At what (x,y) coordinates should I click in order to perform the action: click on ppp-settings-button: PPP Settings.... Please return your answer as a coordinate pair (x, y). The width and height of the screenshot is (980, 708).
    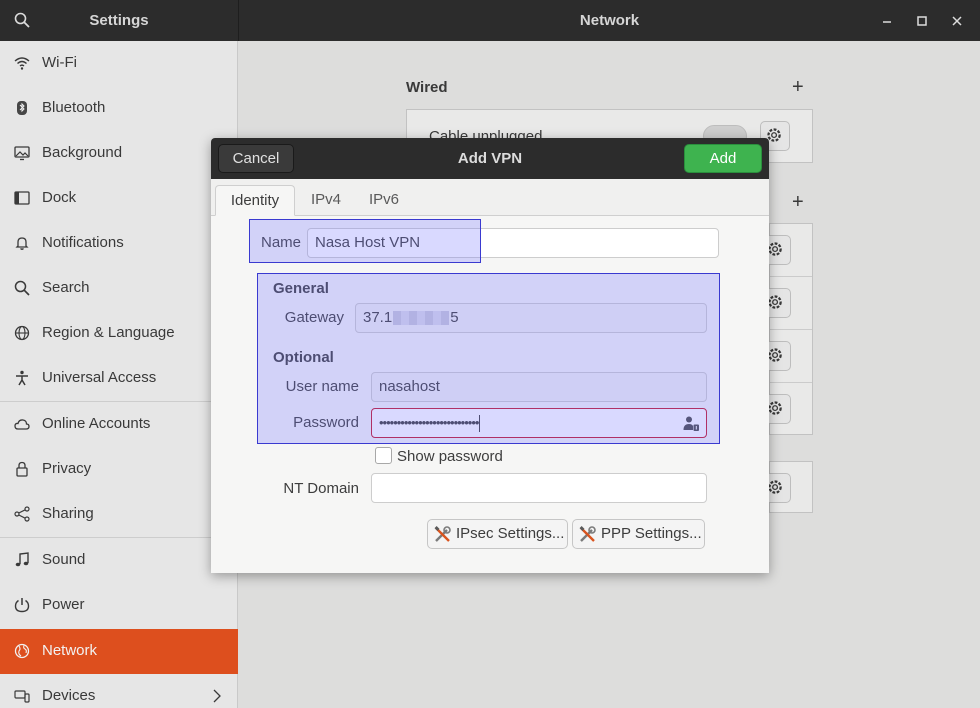
    Looking at the image, I should click on (638, 534).